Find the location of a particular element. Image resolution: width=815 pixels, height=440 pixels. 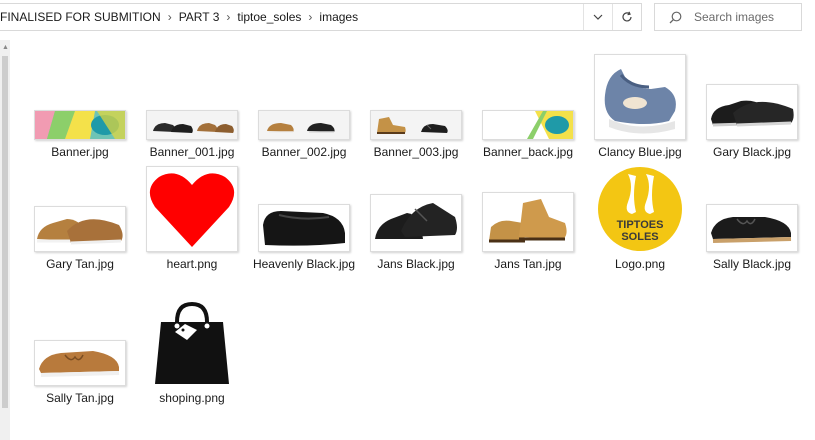

file-name: shoping.png is located at coordinates (192, 398).